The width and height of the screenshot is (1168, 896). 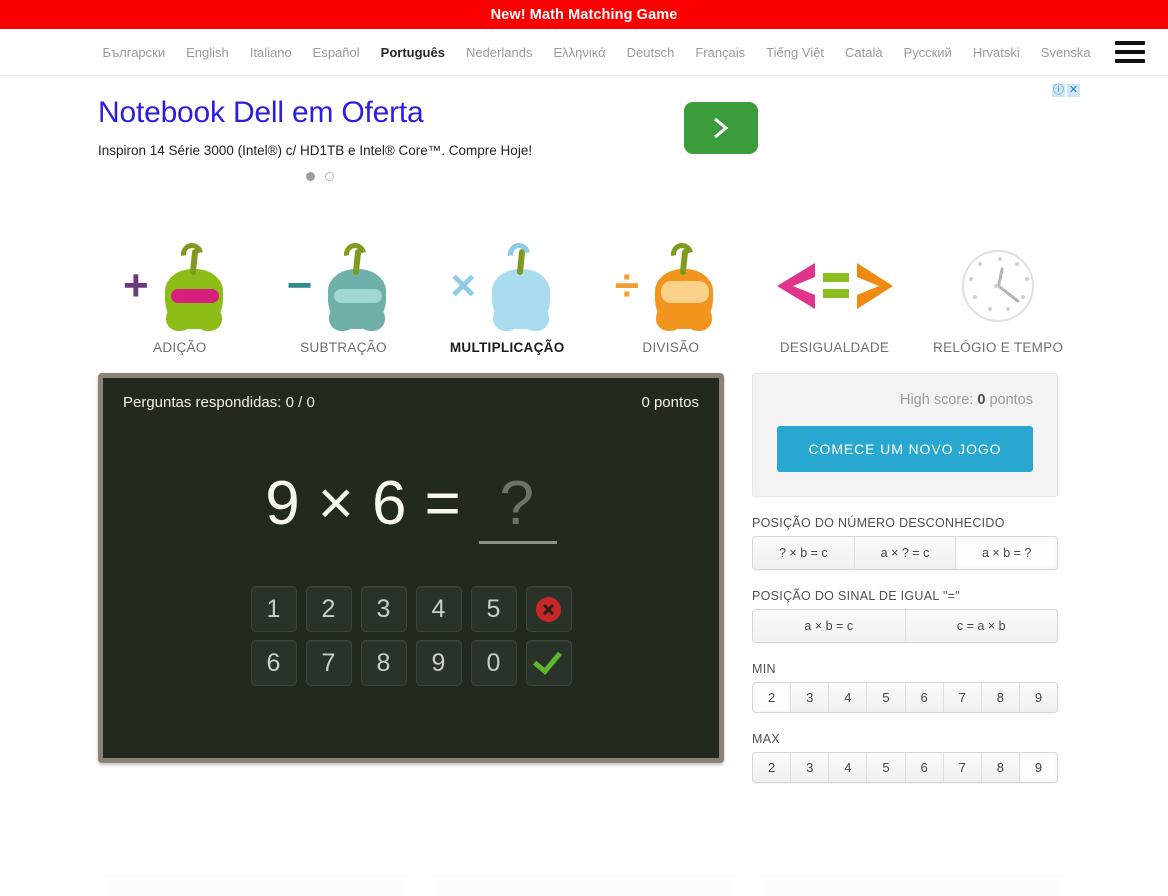 What do you see at coordinates (499, 52) in the screenshot?
I see `language-item: Nederlands` at bounding box center [499, 52].